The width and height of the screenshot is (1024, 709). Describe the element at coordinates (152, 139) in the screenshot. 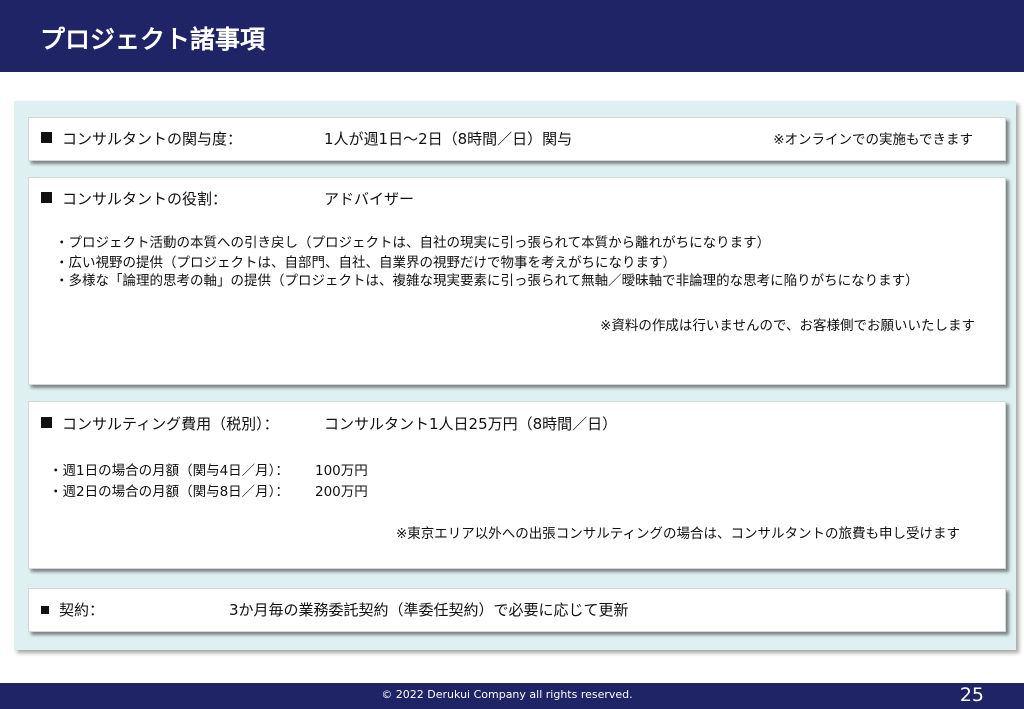

I see `involvement-label: コンサルタントの関与度：` at that location.